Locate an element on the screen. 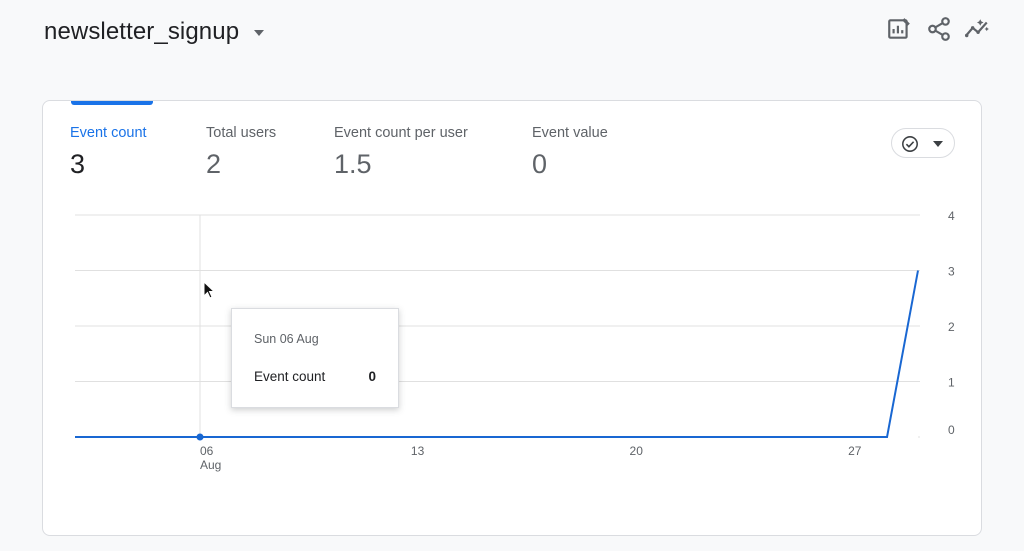 This screenshot has width=1024, height=551. tooltip-metric-value: 0 is located at coordinates (372, 376).